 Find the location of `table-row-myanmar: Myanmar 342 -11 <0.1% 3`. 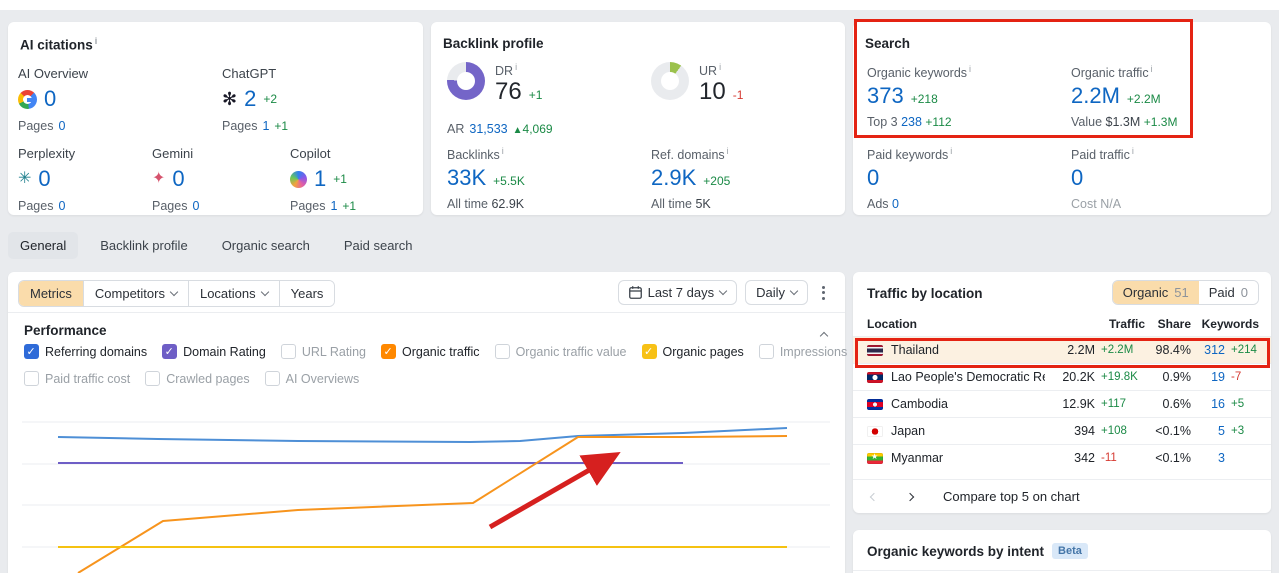

table-row-myanmar: Myanmar 342 -11 <0.1% 3 is located at coordinates (1062, 457).